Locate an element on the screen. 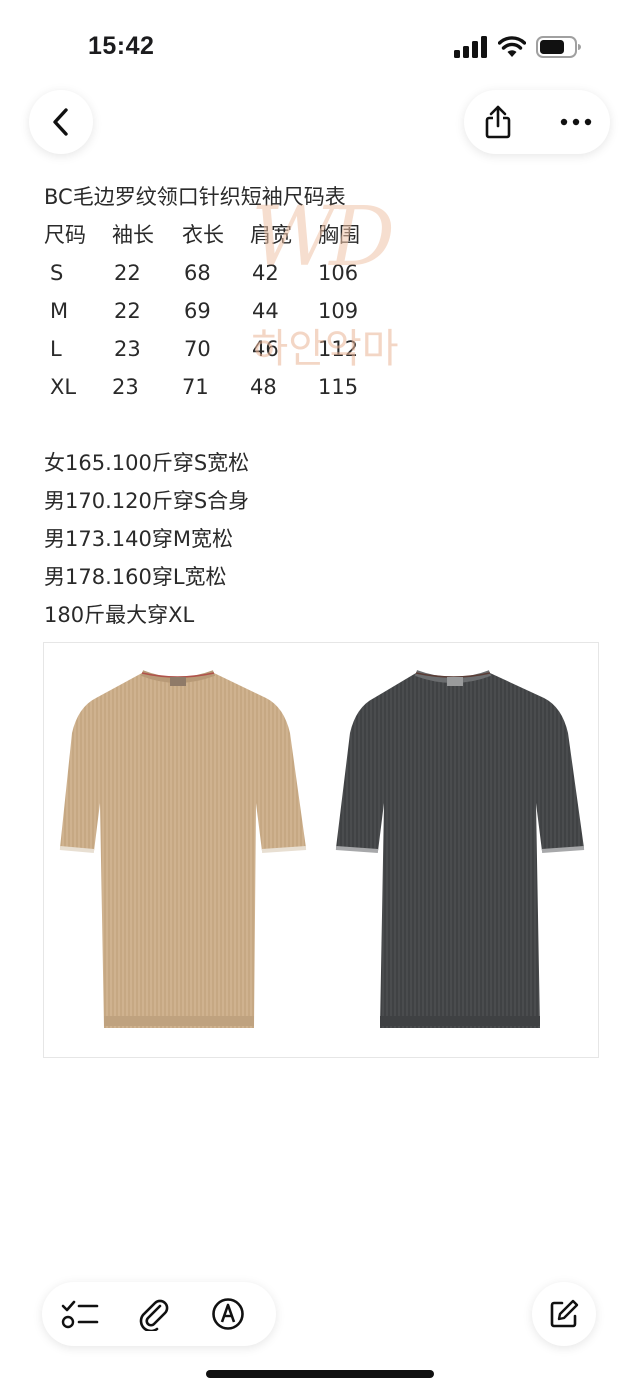 This screenshot has width=640, height=1391. fit-note-line: 男178.160穿L宽松 is located at coordinates (135, 577).